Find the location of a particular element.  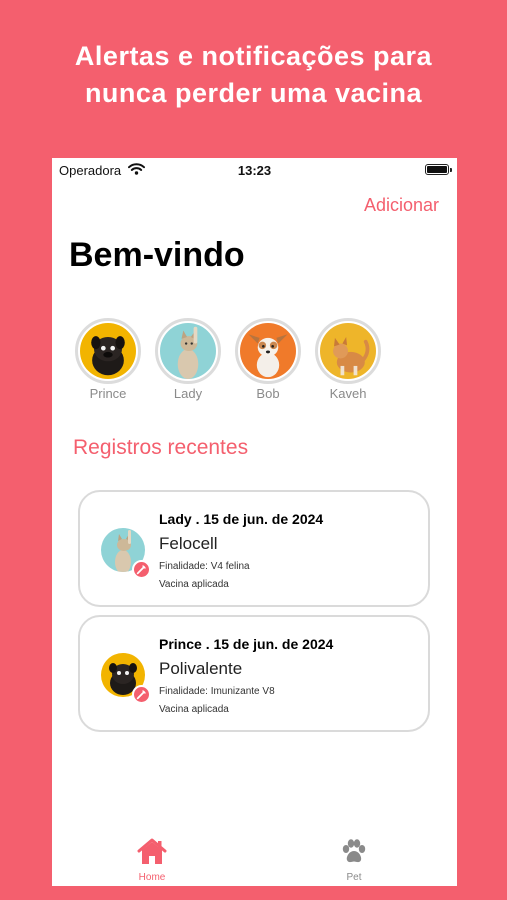

pet-name-bob: Bob is located at coordinates (268, 393).